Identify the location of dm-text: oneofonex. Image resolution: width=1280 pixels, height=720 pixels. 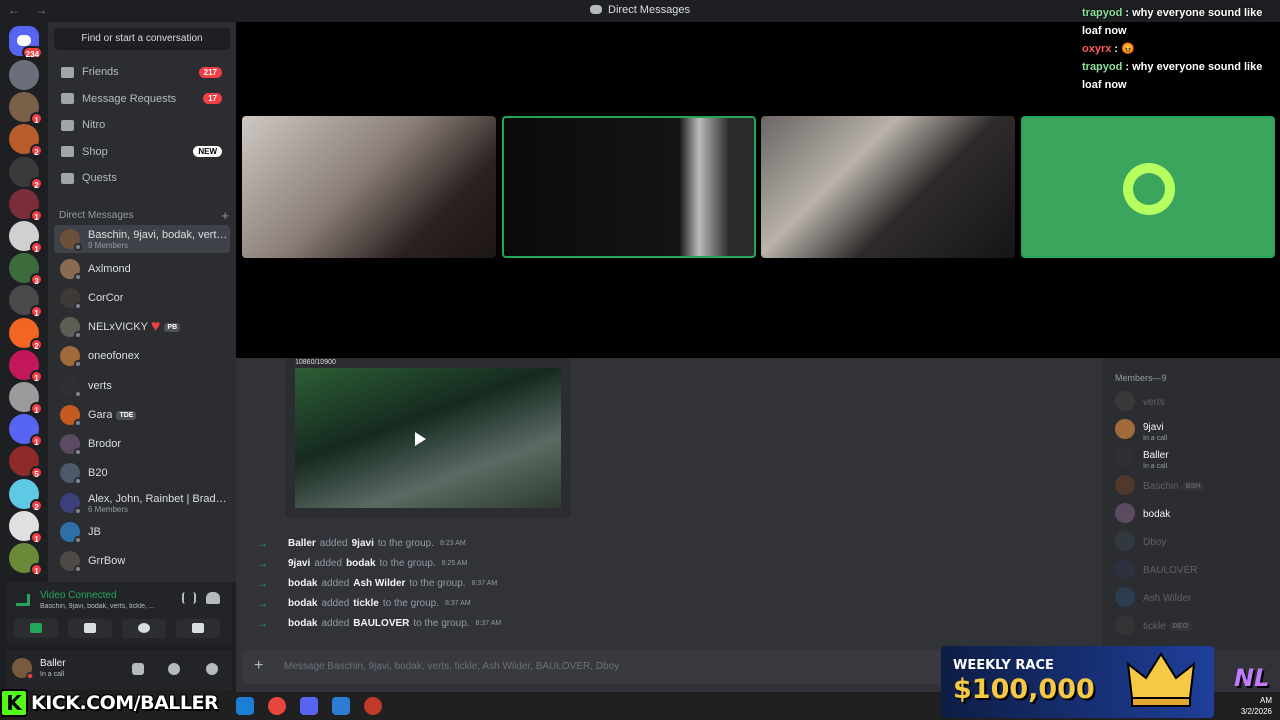
(113, 356).